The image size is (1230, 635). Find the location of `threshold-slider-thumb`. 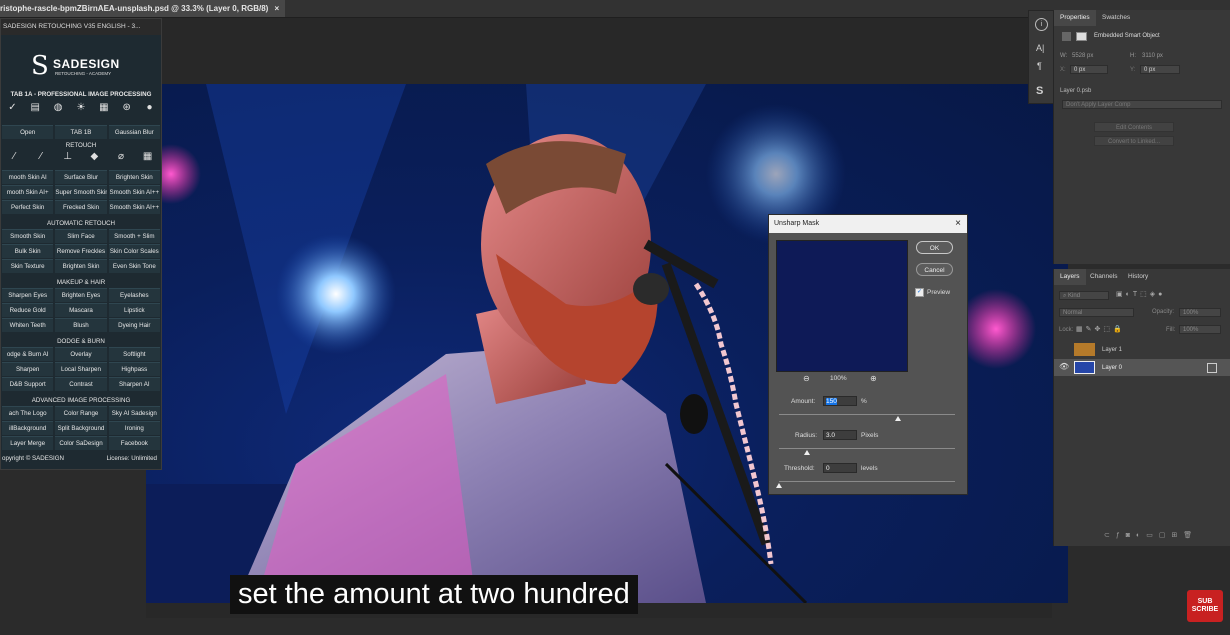

threshold-slider-thumb is located at coordinates (779, 485).